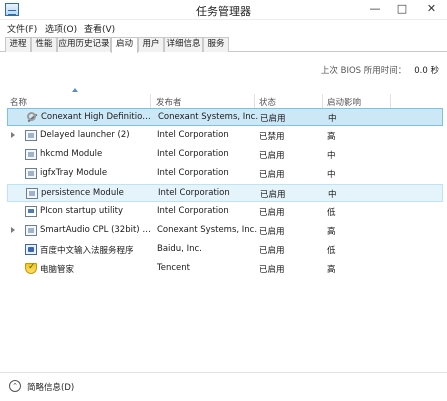 The height and width of the screenshot is (401, 447). Describe the element at coordinates (31, 249) in the screenshot. I see `baidu-ime-icon` at that location.